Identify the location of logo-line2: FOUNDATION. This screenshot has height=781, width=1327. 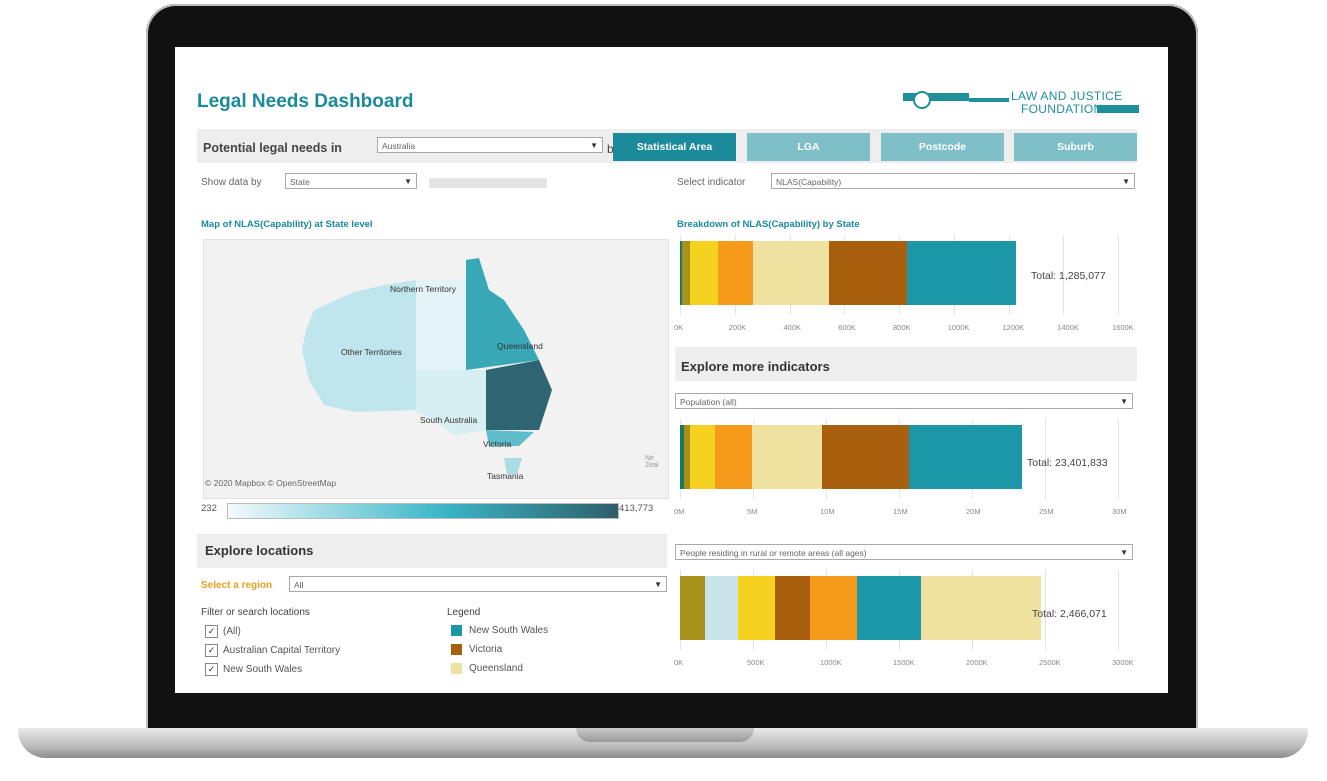
(1062, 109).